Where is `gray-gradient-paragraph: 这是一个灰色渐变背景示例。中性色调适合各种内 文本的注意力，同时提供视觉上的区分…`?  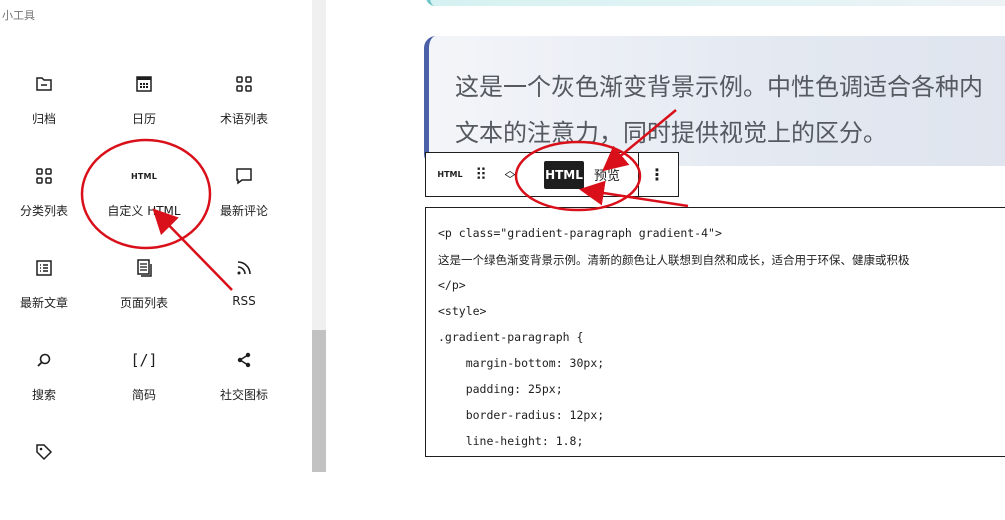 gray-gradient-paragraph: 这是一个灰色渐变背景示例。中性色调适合各种内 文本的注意力，同时提供视觉上的区分… is located at coordinates (714, 101).